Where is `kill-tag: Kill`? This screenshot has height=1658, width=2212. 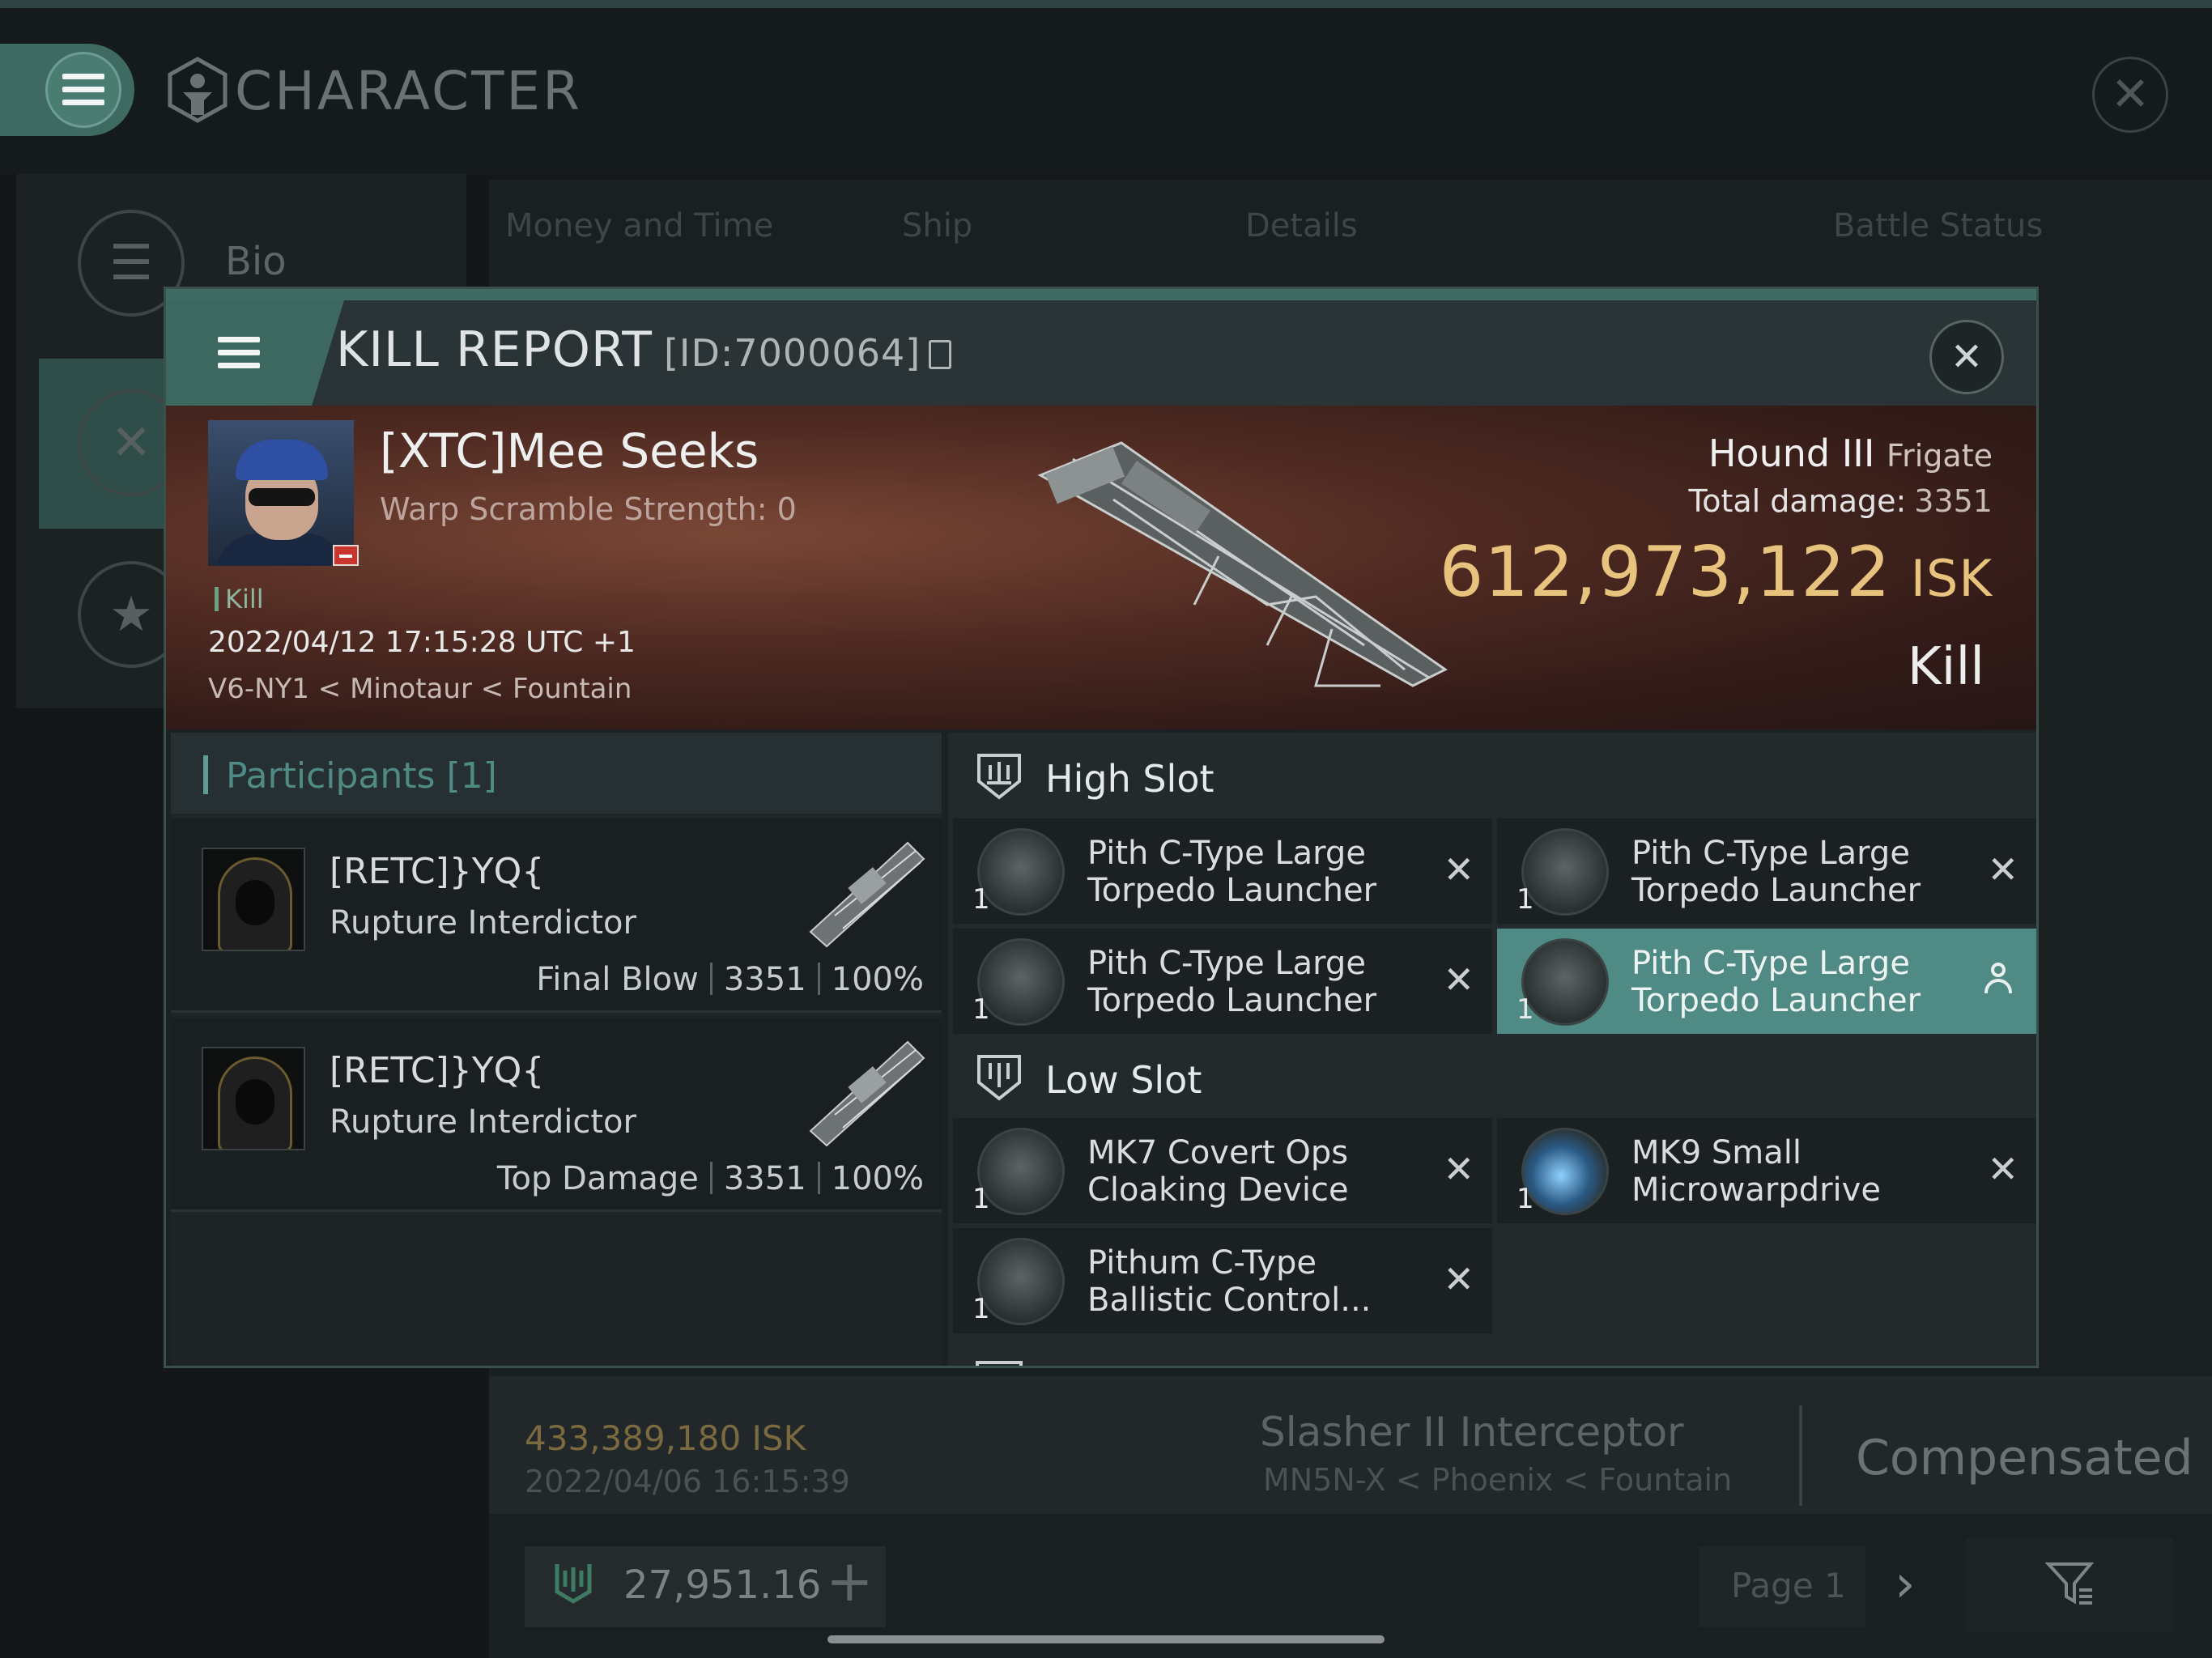 kill-tag: Kill is located at coordinates (240, 599).